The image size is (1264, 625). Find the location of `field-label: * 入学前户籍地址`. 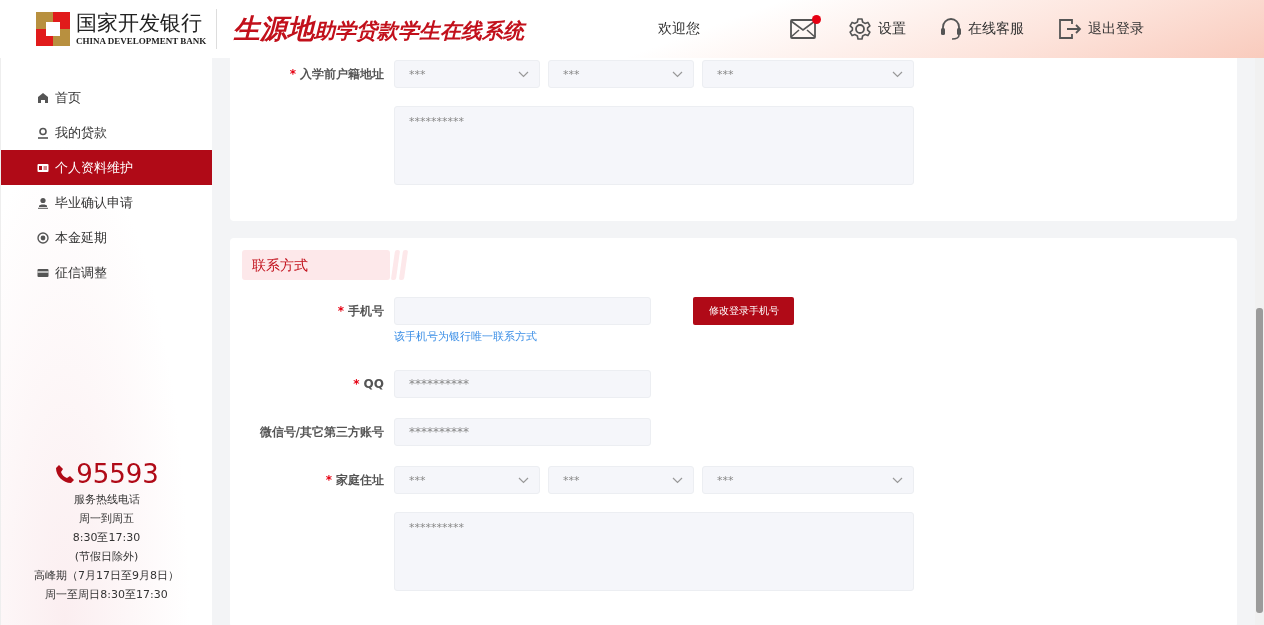

field-label: * 入学前户籍地址 is located at coordinates (336, 74).